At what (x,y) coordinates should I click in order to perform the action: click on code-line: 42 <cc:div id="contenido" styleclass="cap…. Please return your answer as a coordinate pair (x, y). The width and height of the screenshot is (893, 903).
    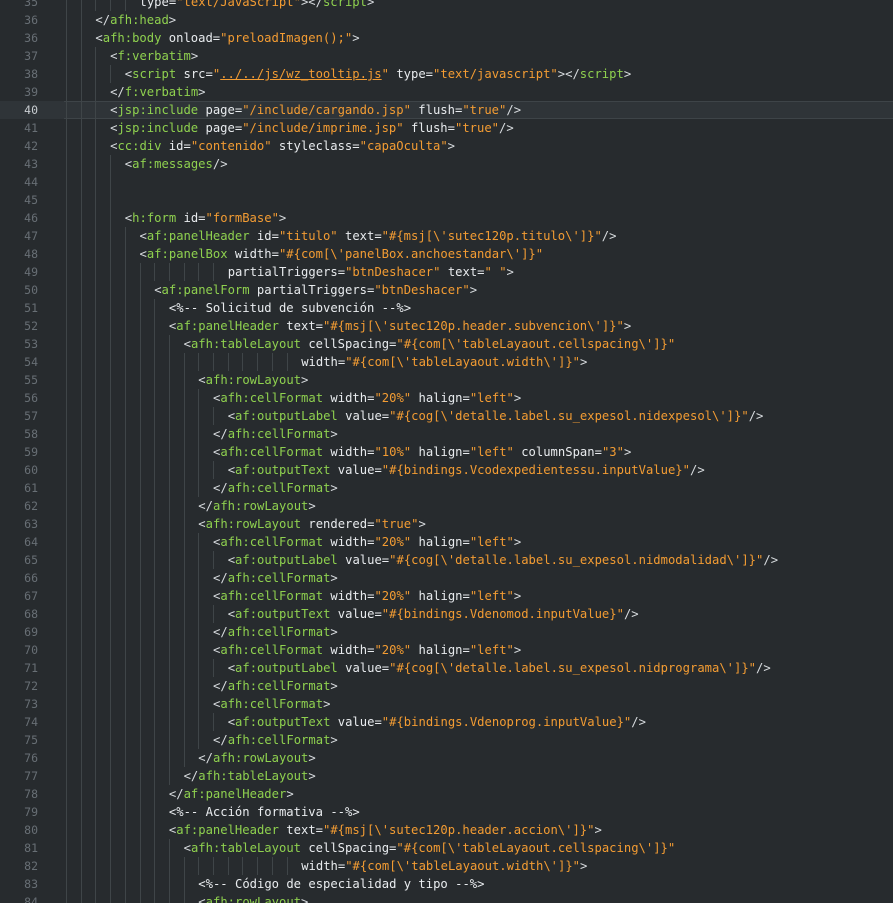
    Looking at the image, I should click on (446, 146).